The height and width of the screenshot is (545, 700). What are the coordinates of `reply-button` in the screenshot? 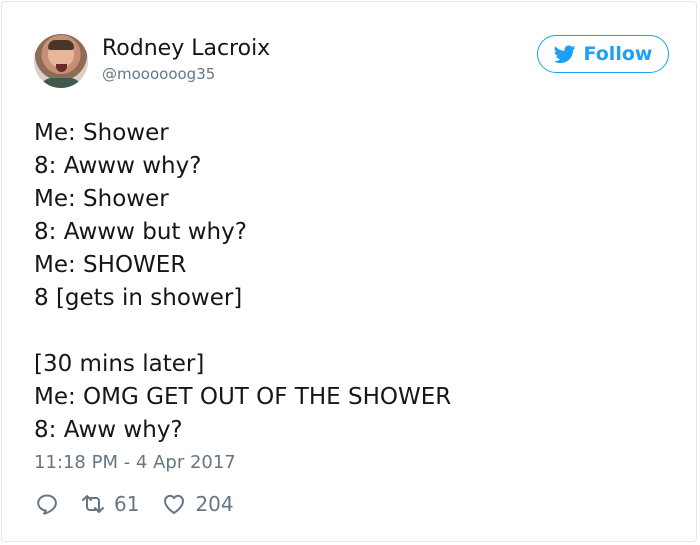 It's located at (47, 504).